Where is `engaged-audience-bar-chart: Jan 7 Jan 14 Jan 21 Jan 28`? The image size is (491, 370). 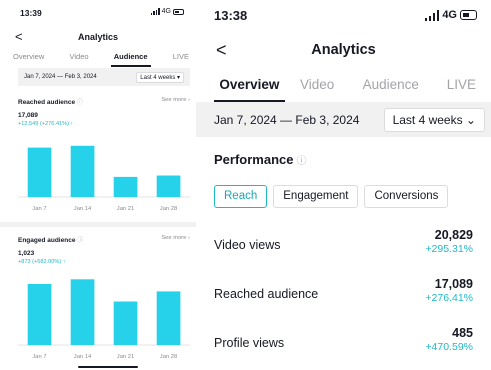
engaged-audience-bar-chart: Jan 7 Jan 14 Jan 21 Jan 28 is located at coordinates (104, 319).